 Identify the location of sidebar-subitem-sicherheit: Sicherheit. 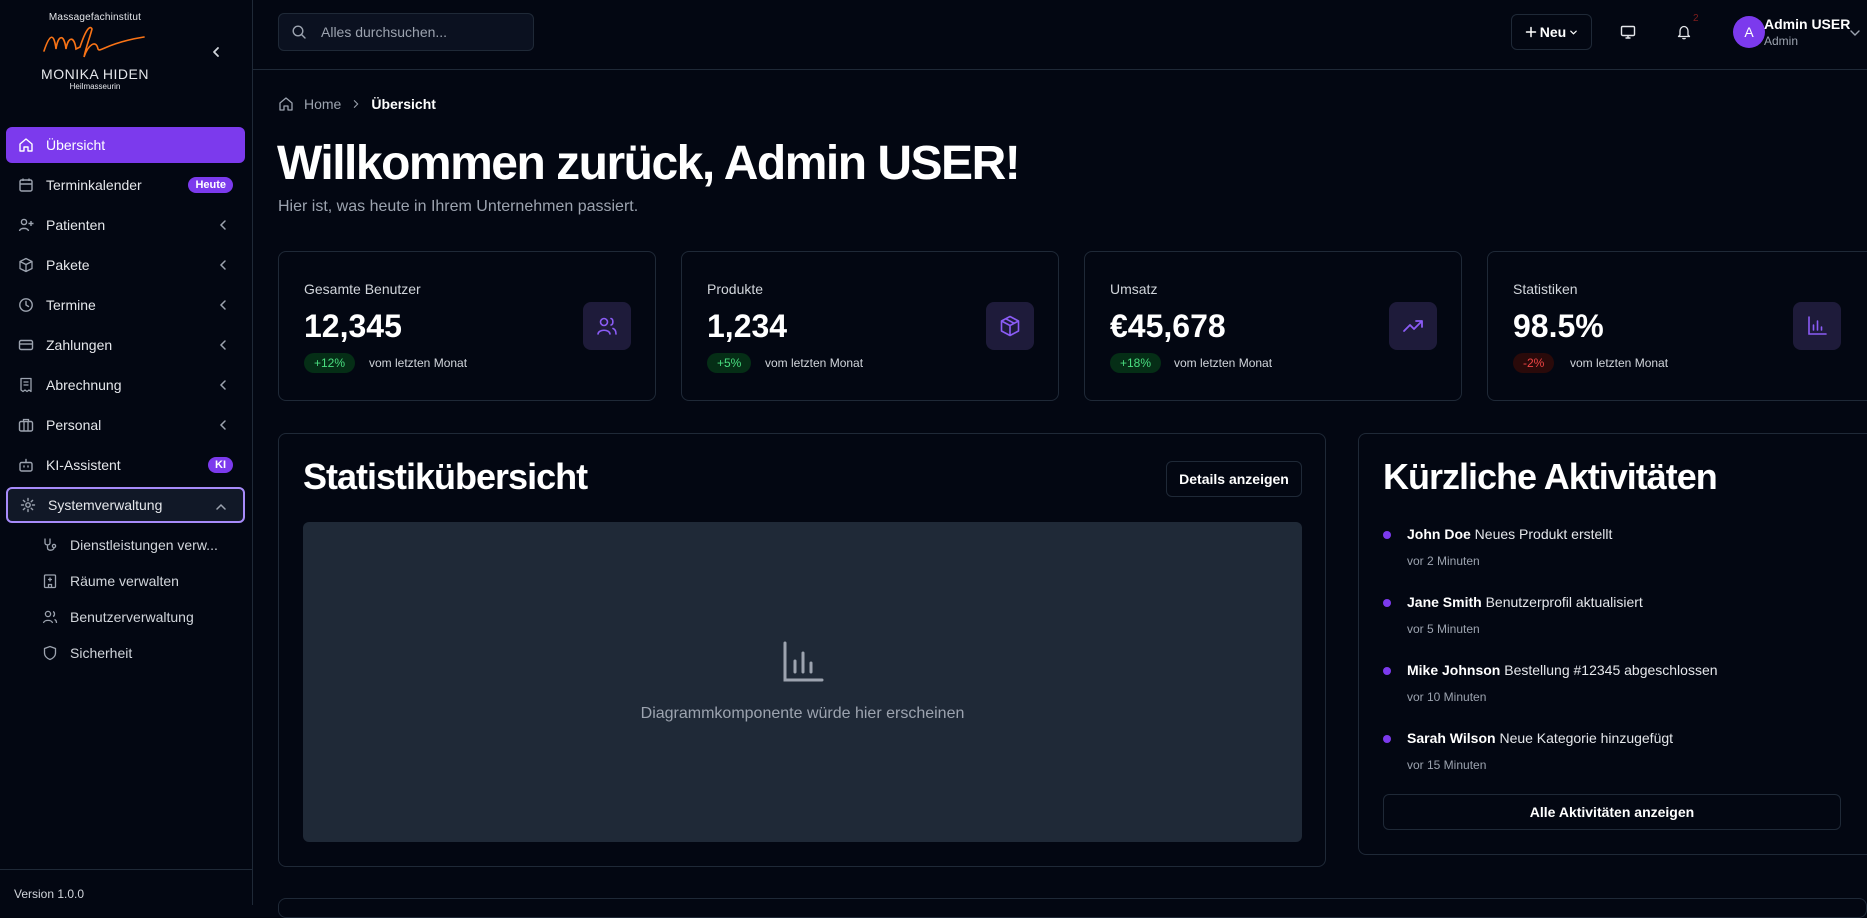
(125, 653).